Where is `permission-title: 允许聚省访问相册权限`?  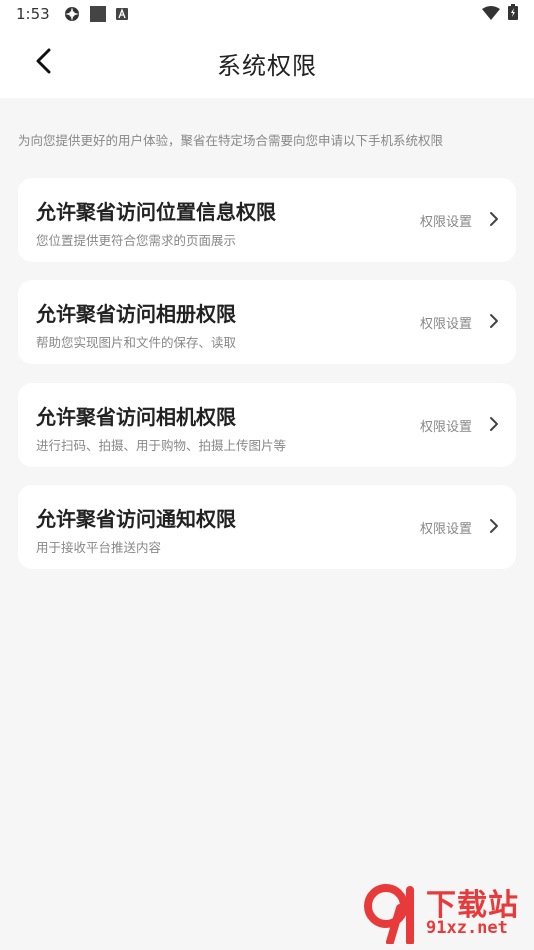
permission-title: 允许聚省访问相册权限 is located at coordinates (136, 314).